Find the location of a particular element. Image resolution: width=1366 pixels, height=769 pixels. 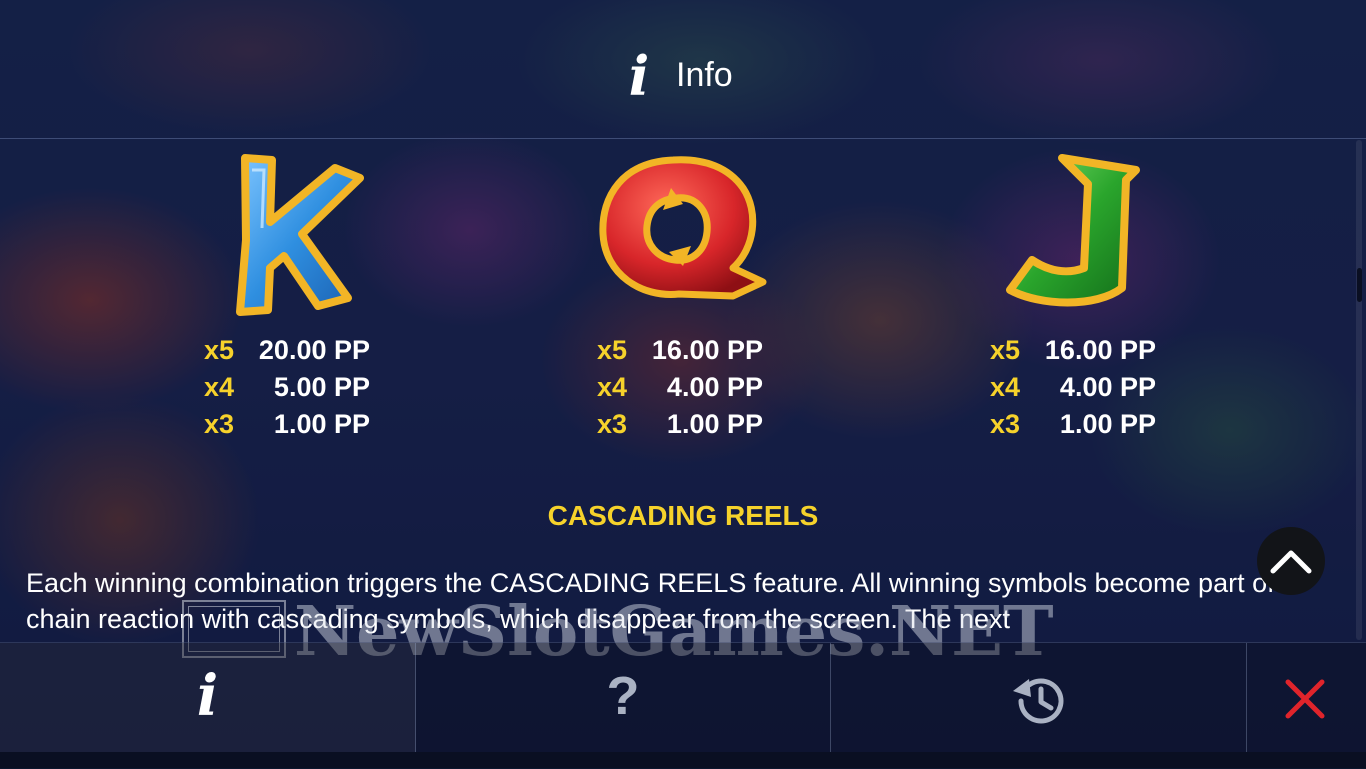

close-icon is located at coordinates (1305, 699).